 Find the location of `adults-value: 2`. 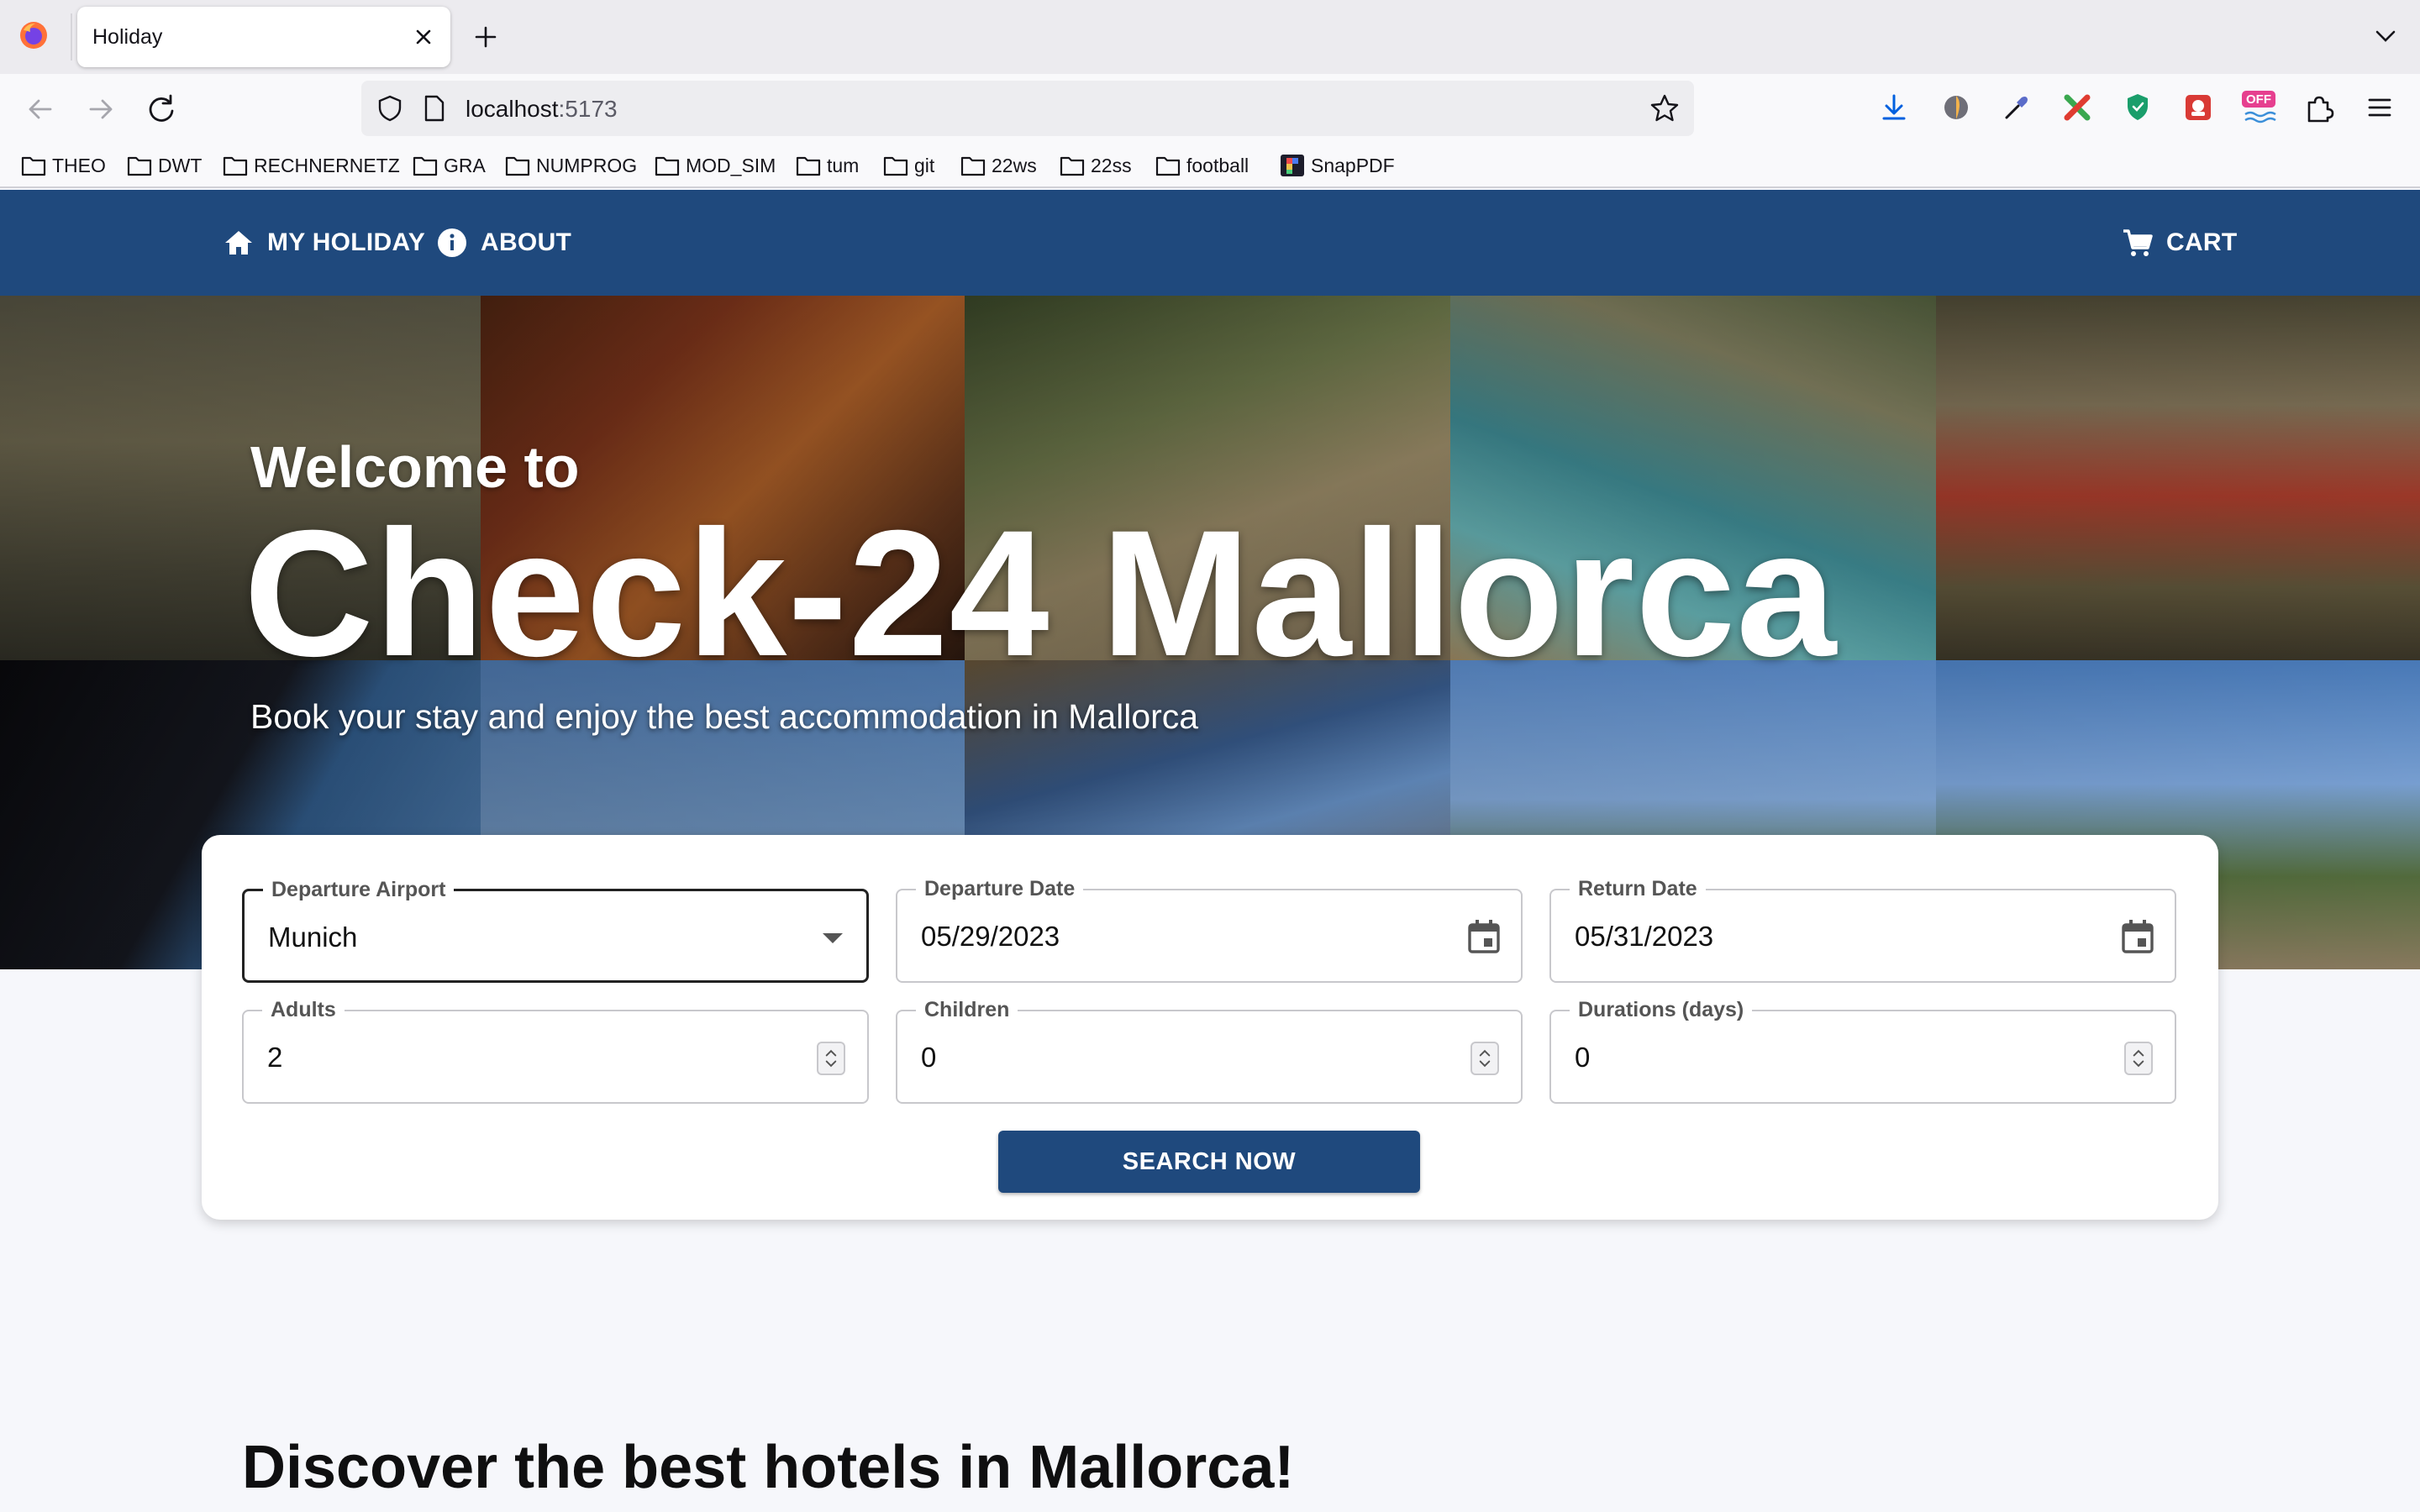

adults-value: 2 is located at coordinates (275, 1057).